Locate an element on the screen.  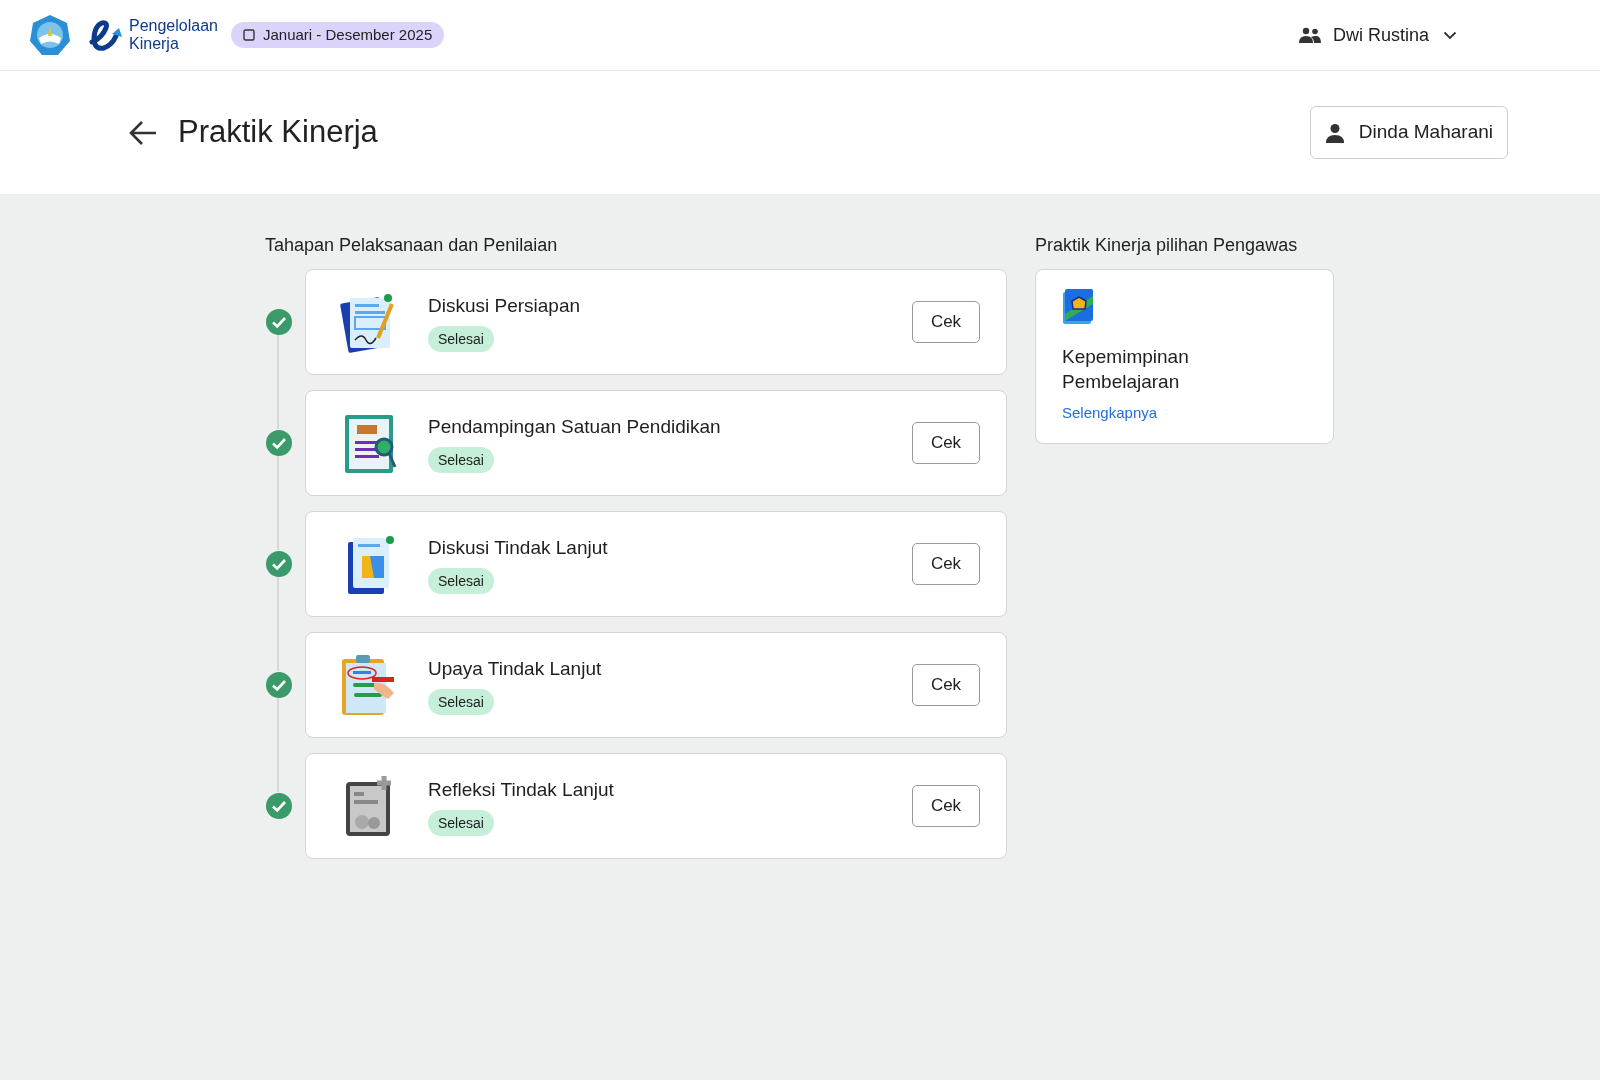
back-button is located at coordinates (143, 132).